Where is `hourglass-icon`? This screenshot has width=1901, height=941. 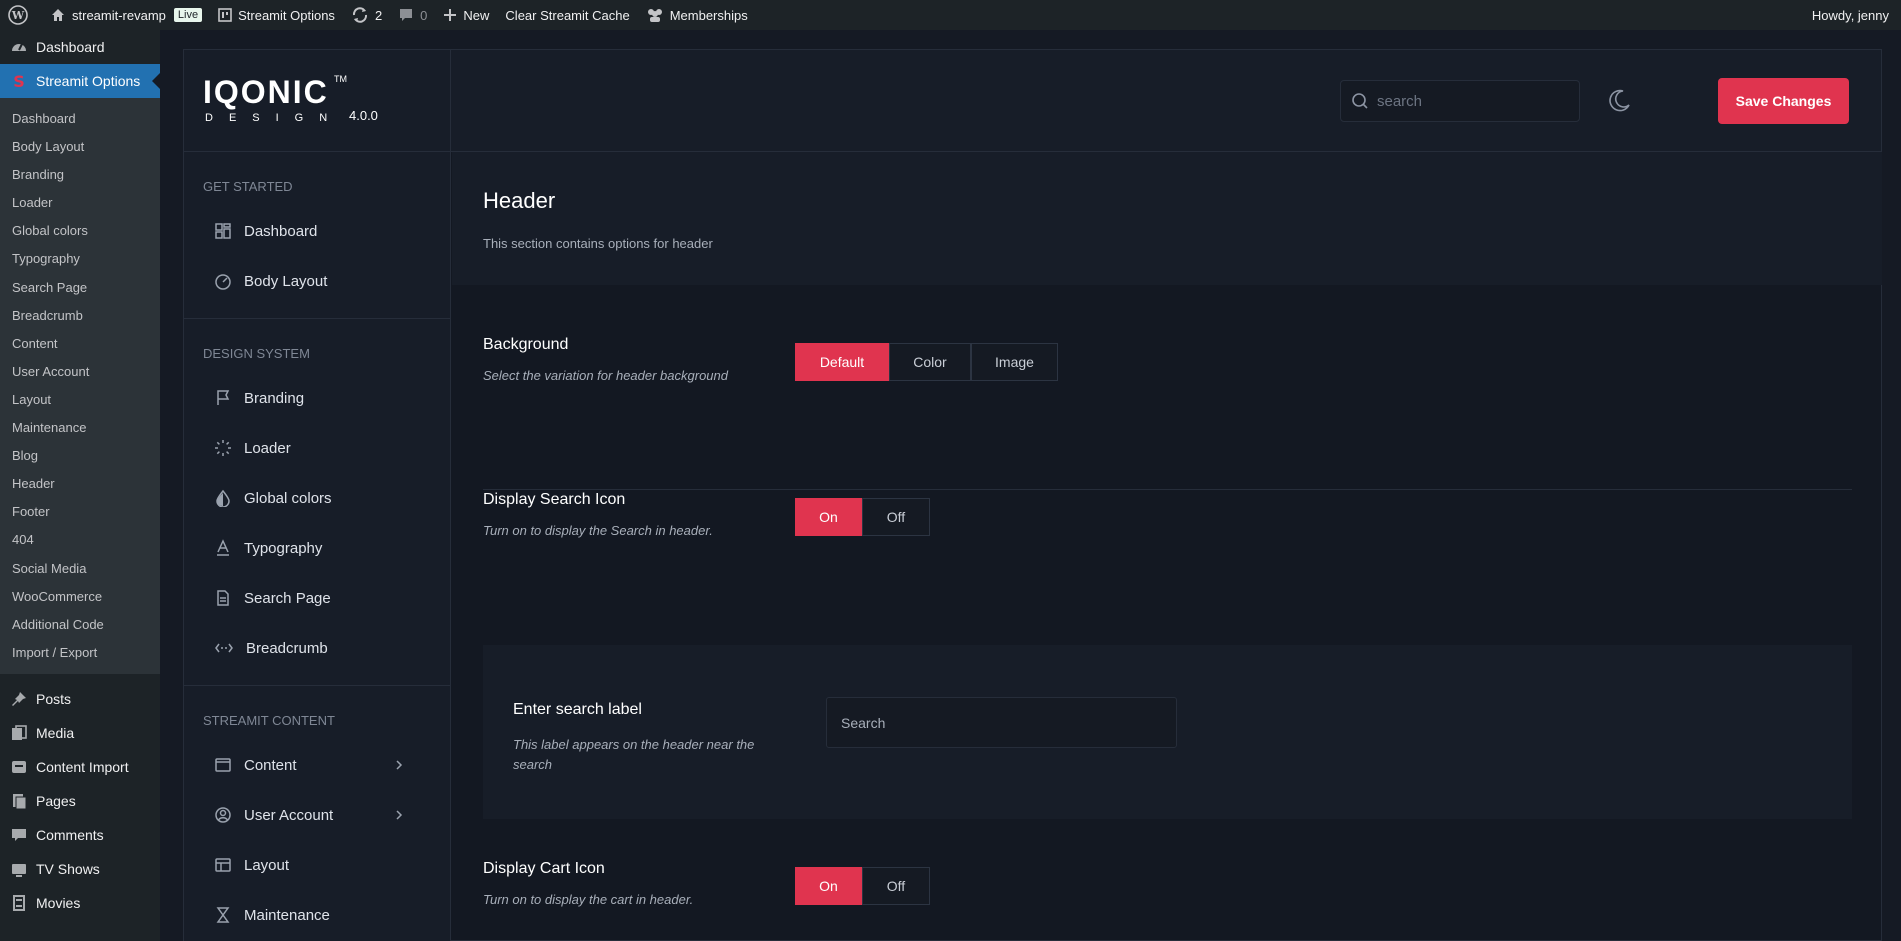 hourglass-icon is located at coordinates (223, 915).